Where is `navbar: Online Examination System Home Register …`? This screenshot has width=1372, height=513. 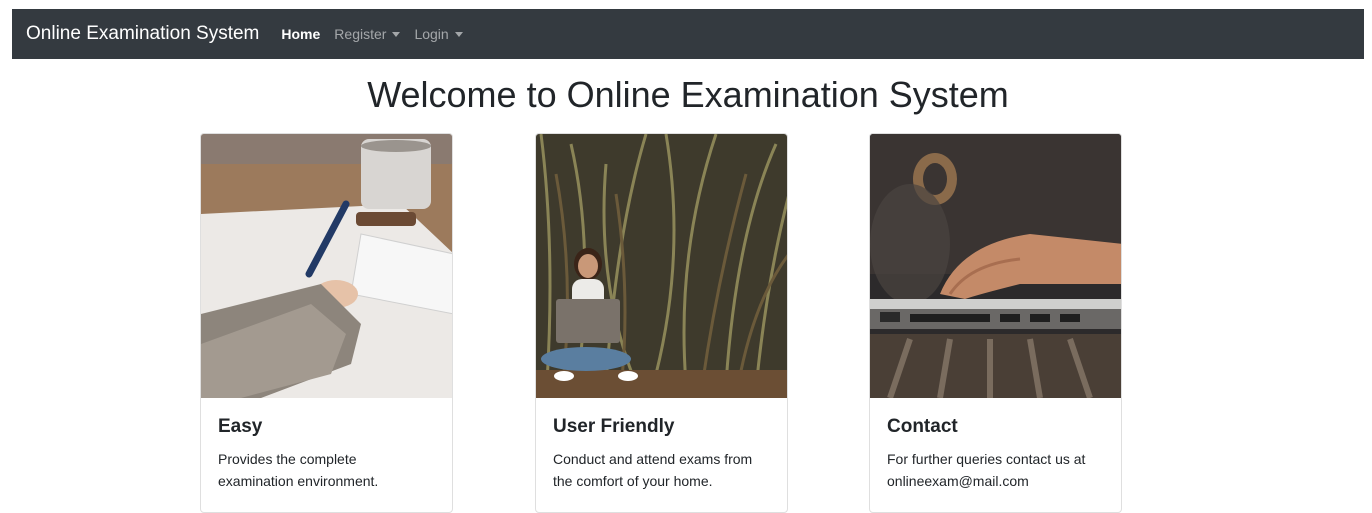
navbar: Online Examination System Home Register … is located at coordinates (688, 34).